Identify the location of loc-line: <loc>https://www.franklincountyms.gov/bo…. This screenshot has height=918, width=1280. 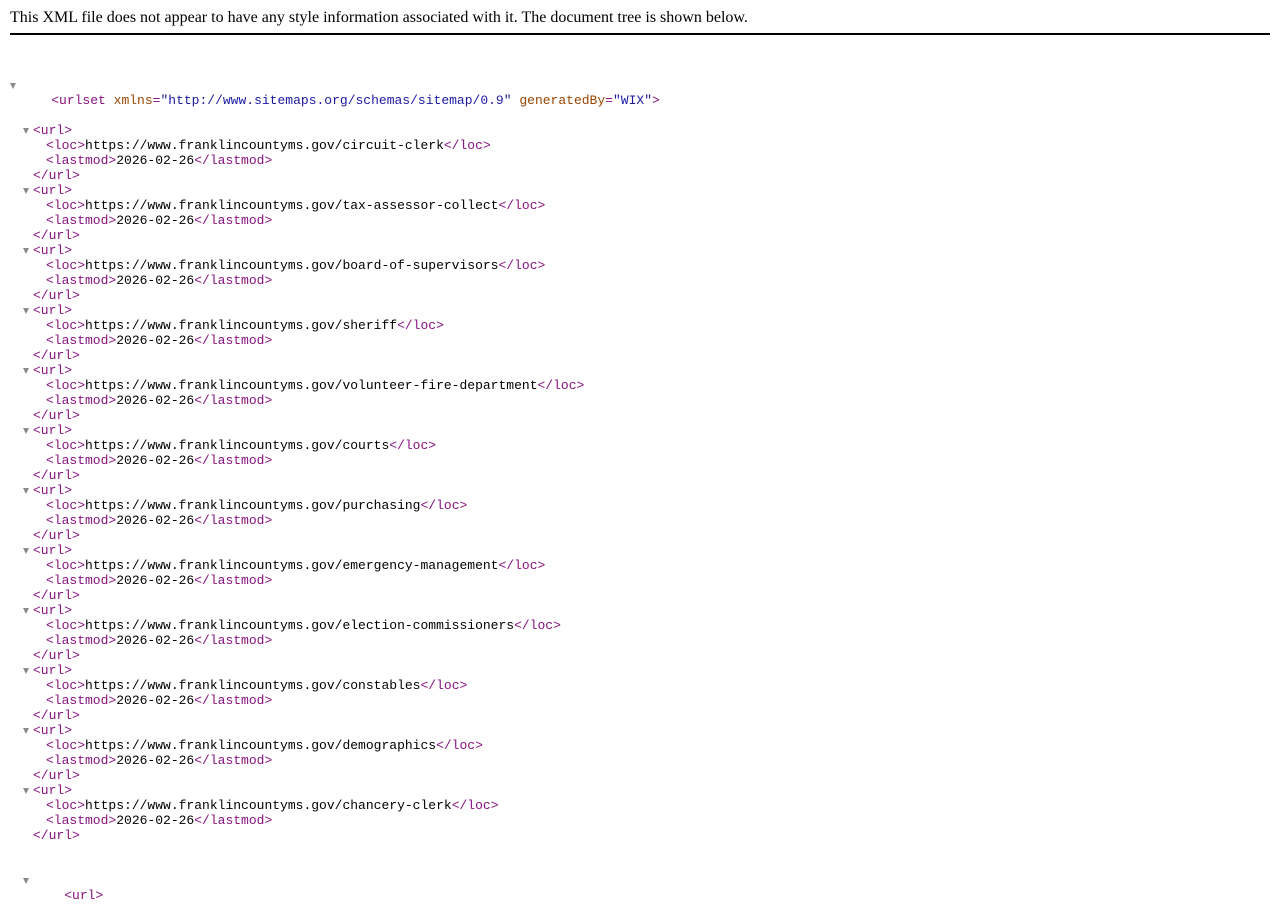
(330, 265).